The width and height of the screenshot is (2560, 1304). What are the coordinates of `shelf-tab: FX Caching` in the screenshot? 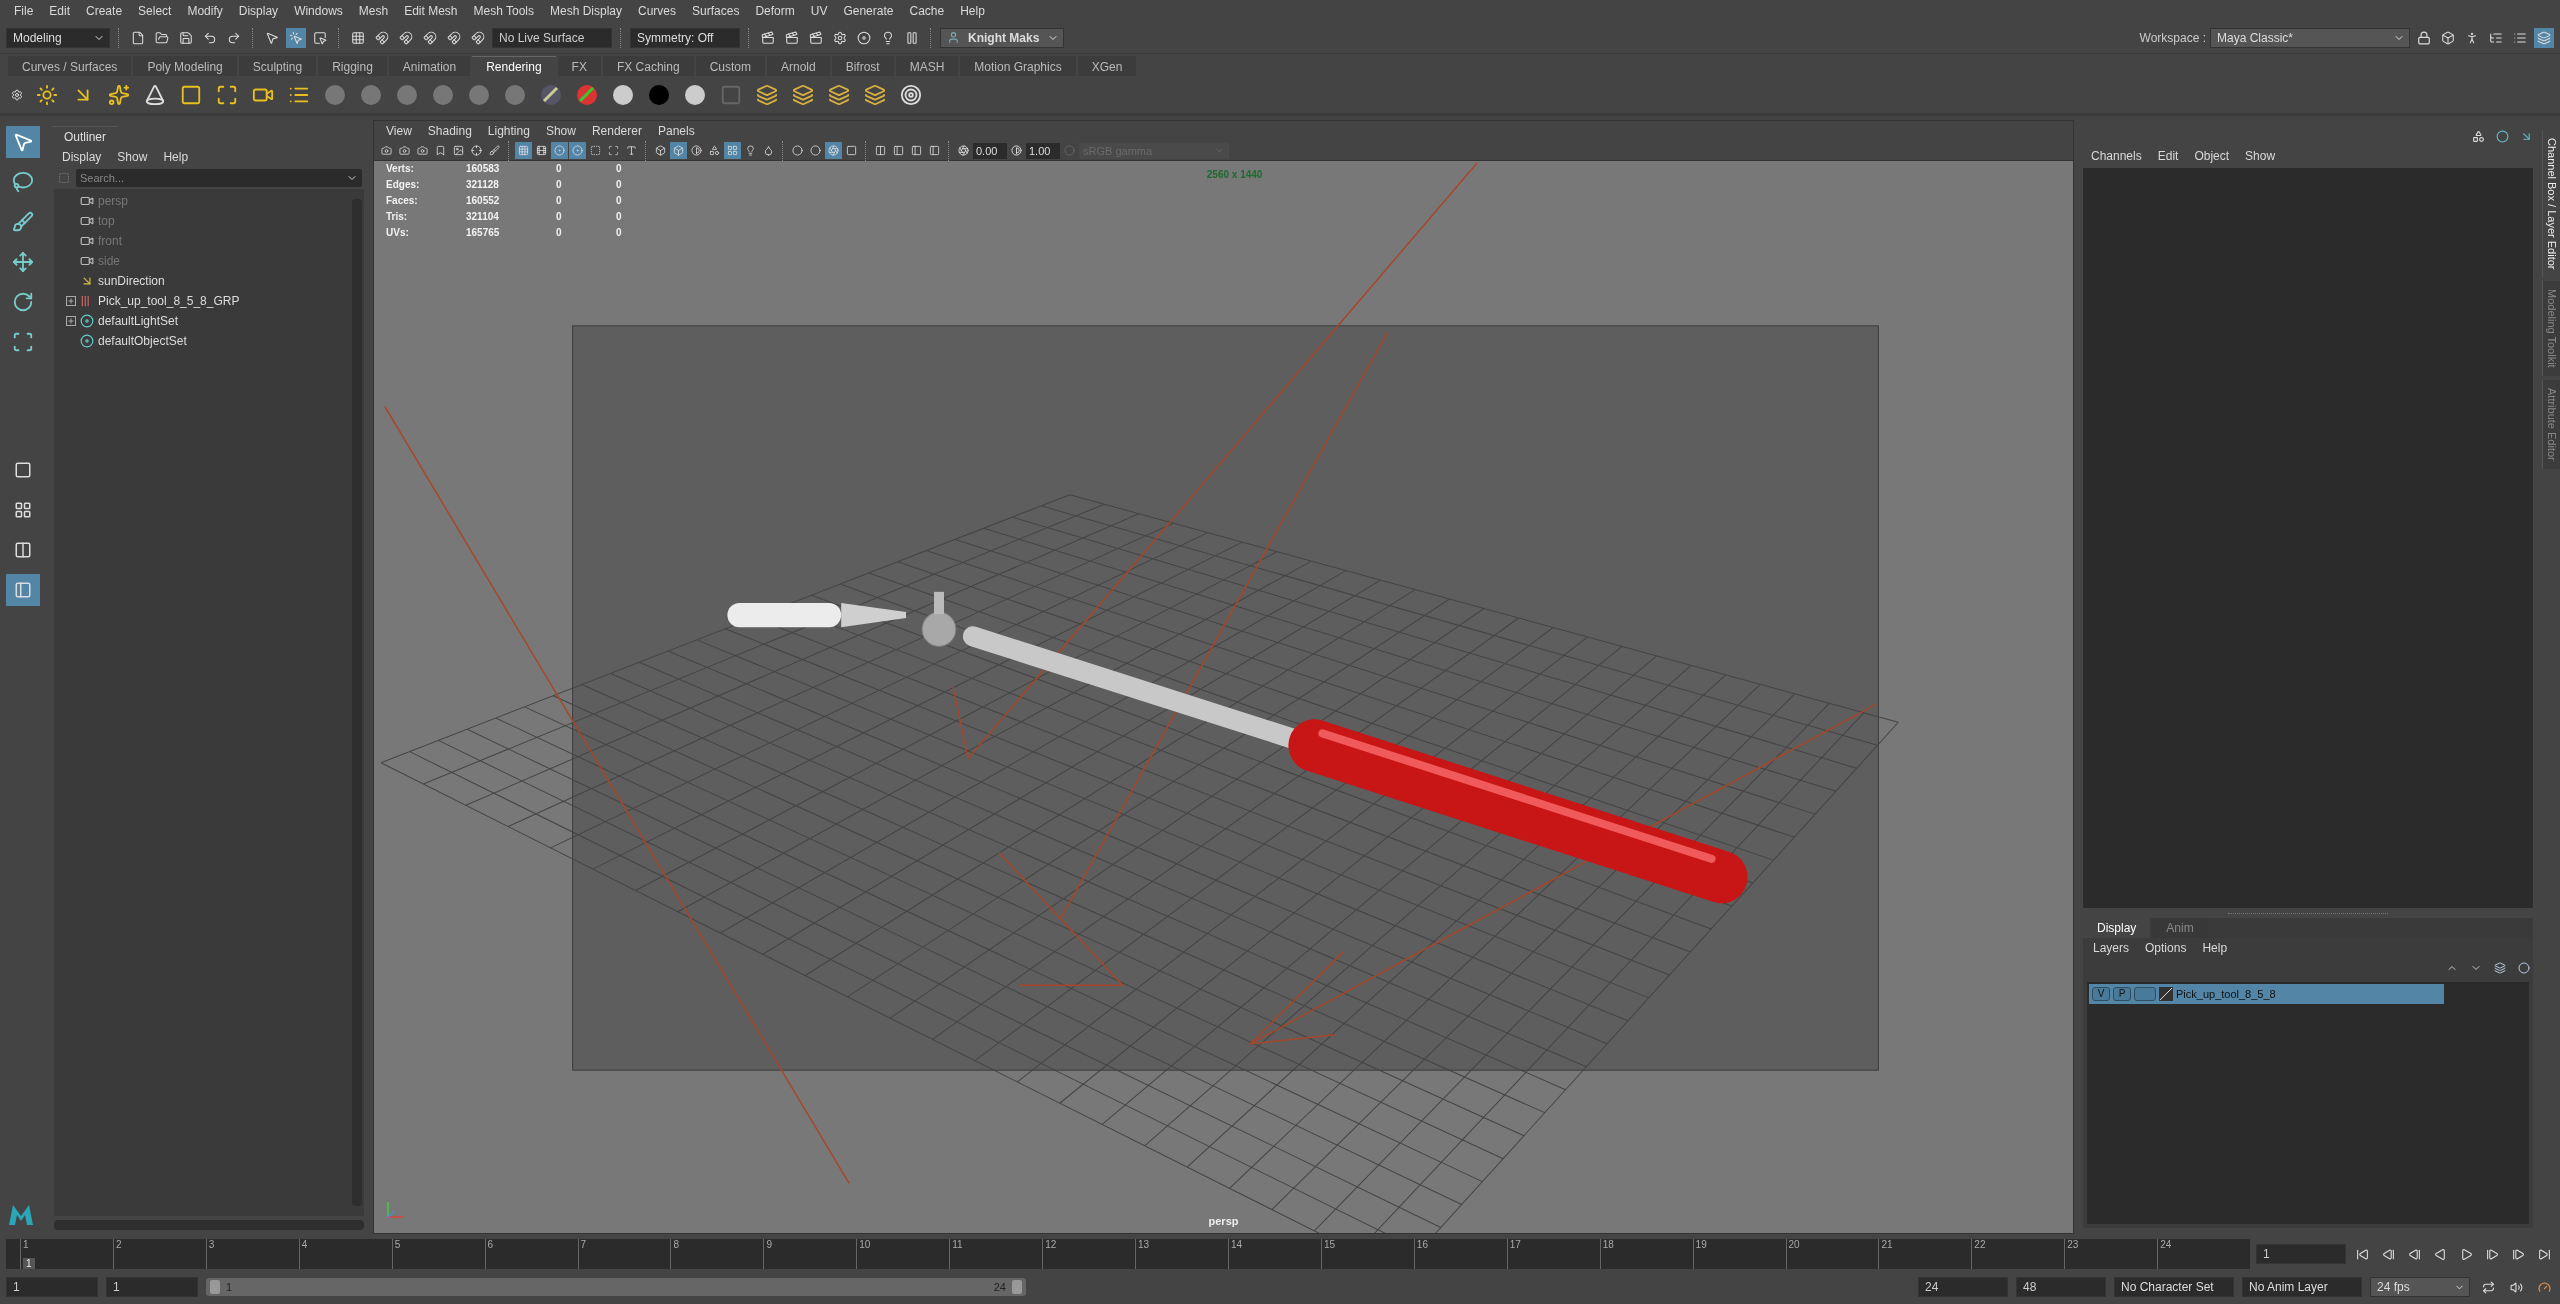 It's located at (648, 66).